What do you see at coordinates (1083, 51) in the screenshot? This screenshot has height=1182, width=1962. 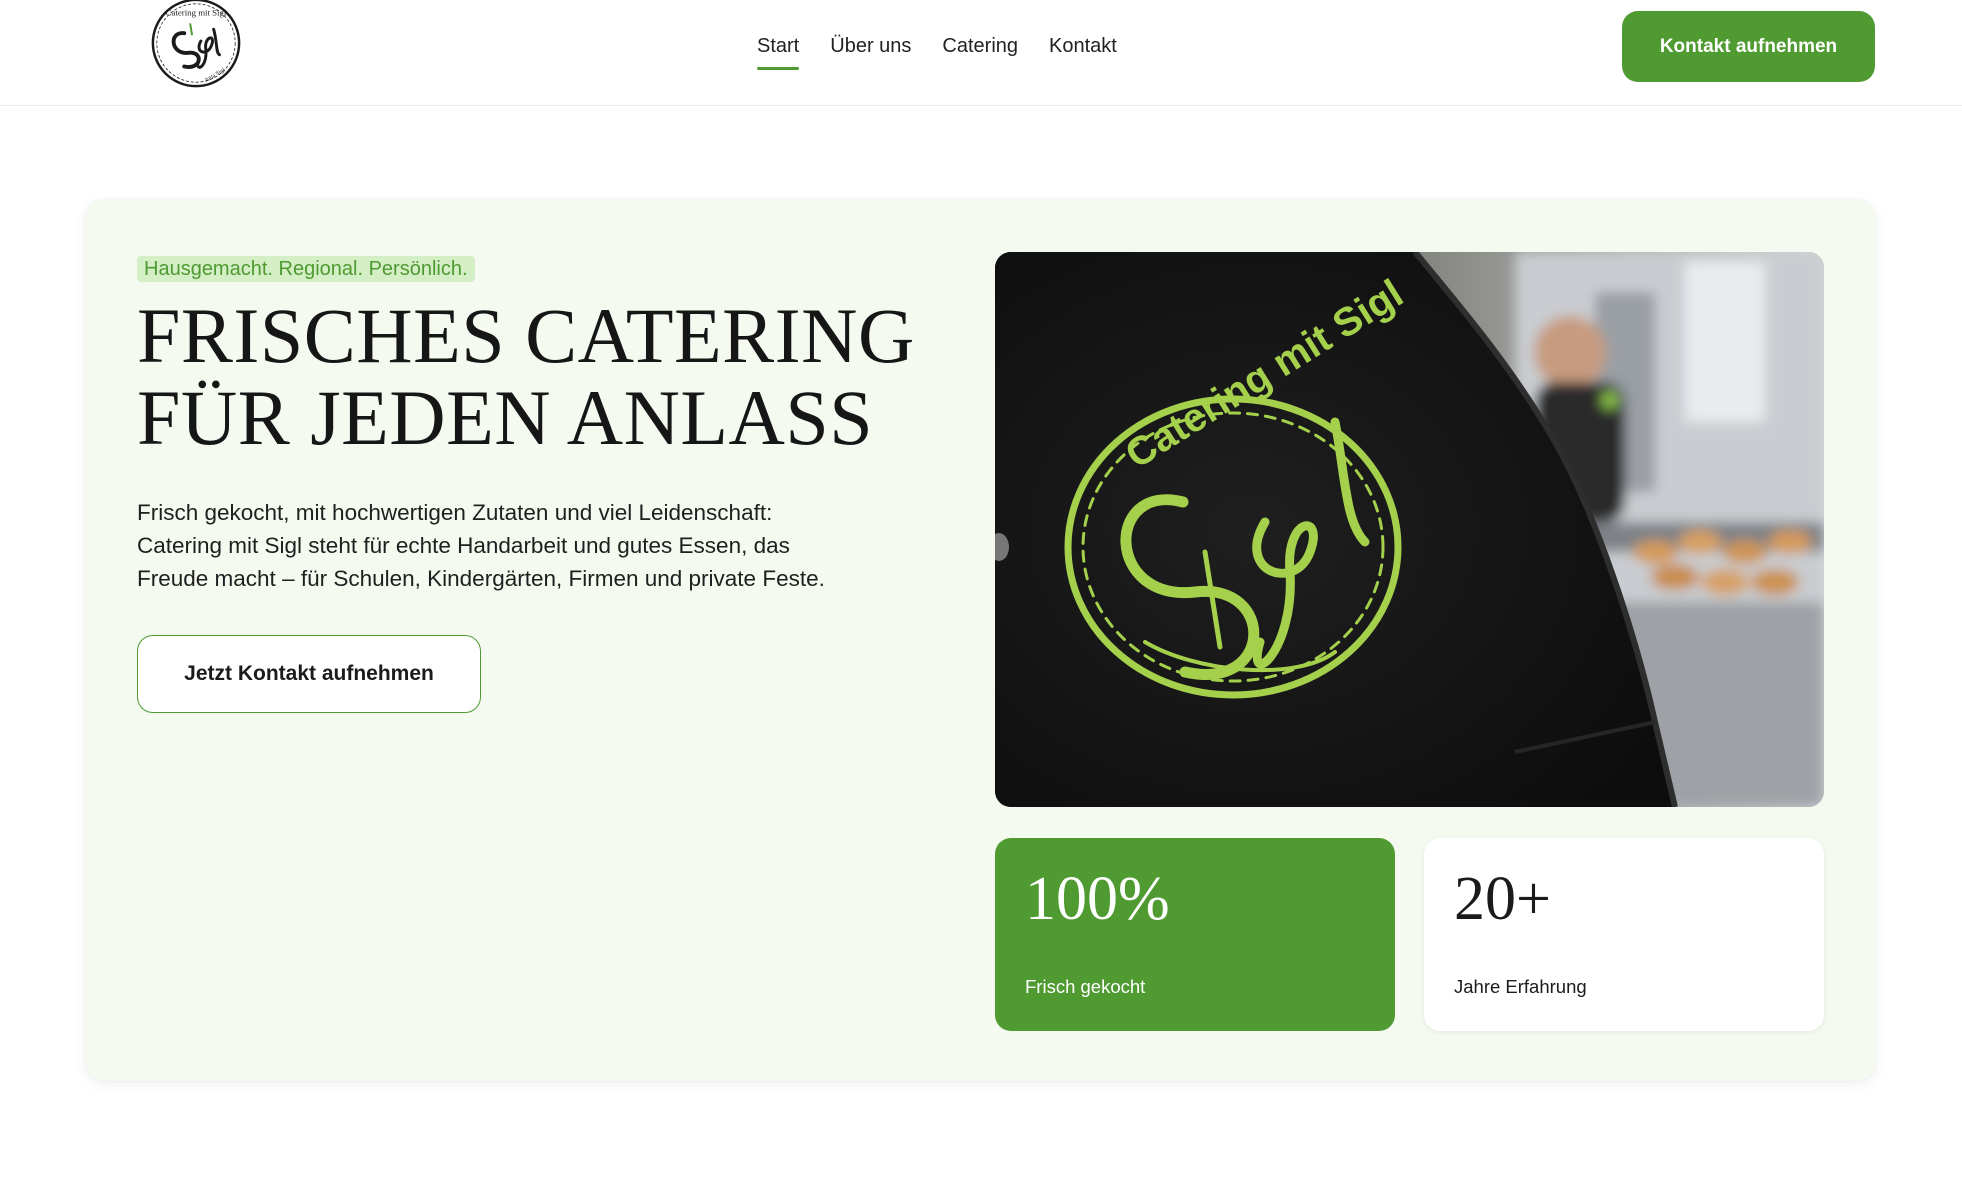 I see `nav-item-kontakt: Kontakt` at bounding box center [1083, 51].